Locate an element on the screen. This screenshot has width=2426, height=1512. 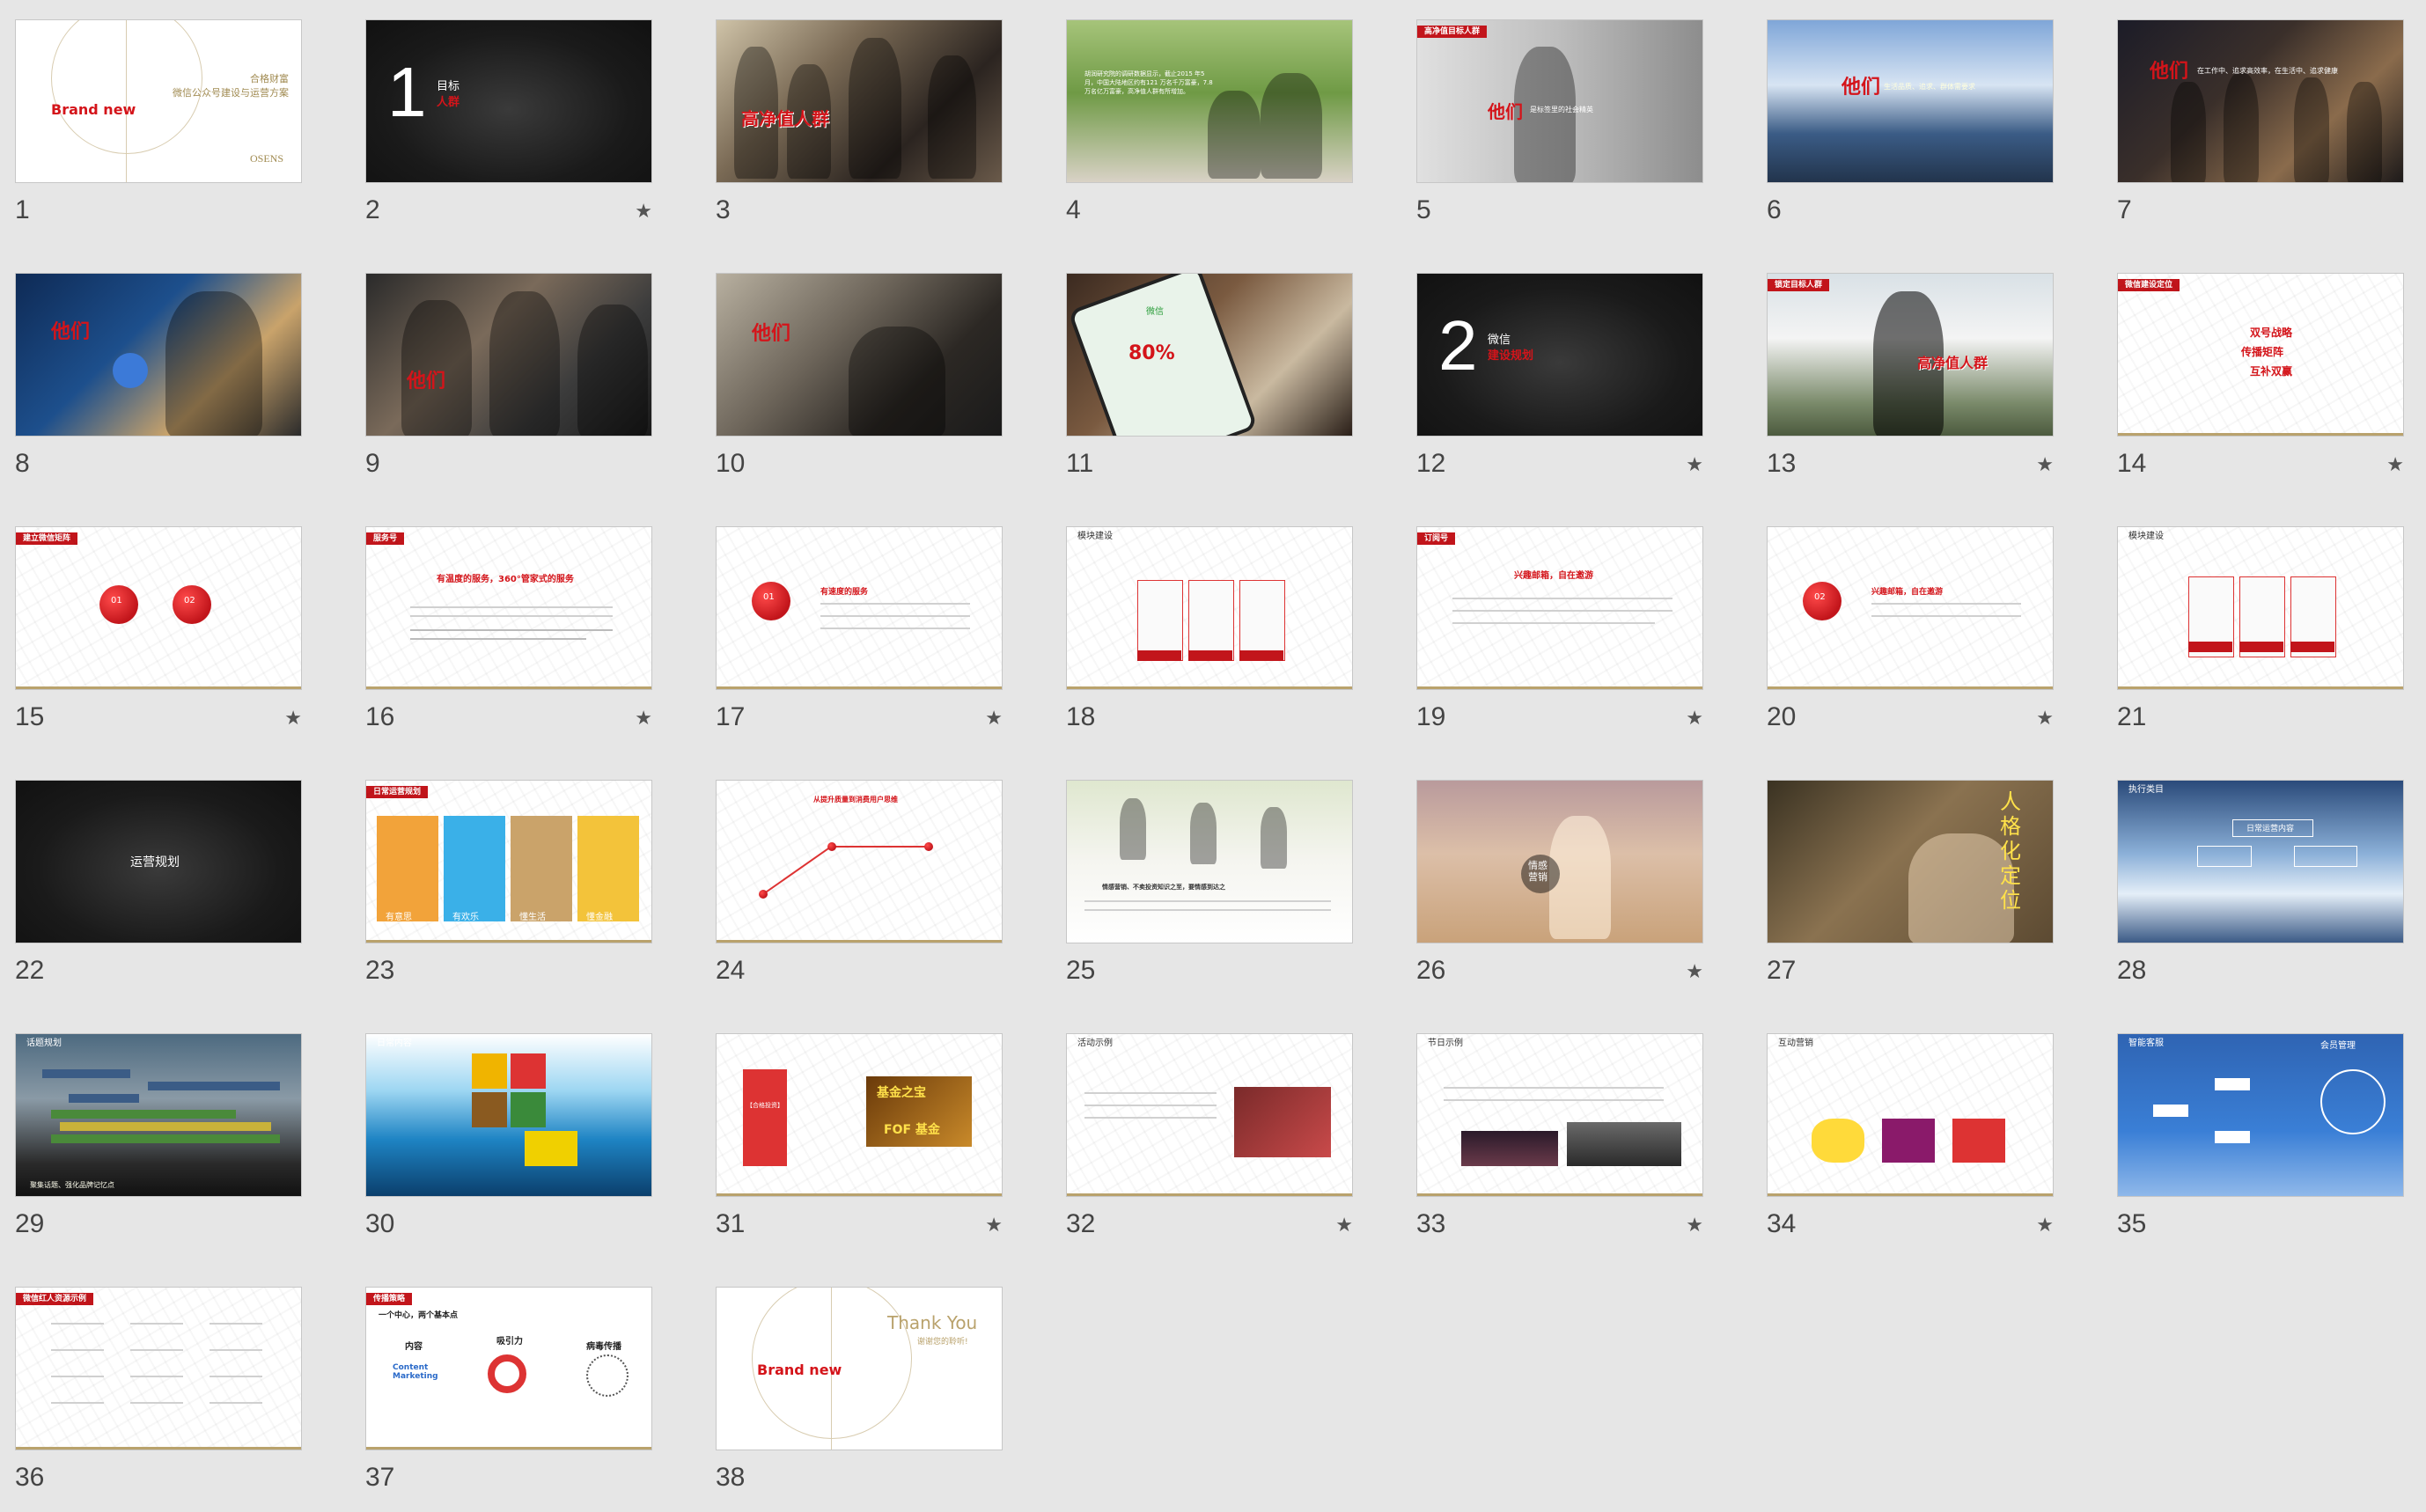
slide-thumbnail-item: Brand new 合格财富 微信公众号建设与运营方案 OSENS 1 is located at coordinates (158, 129).